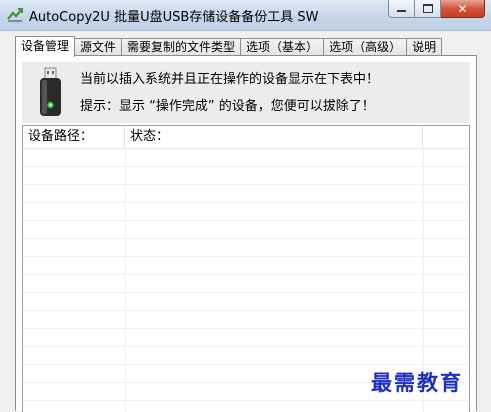 This screenshot has height=412, width=491. What do you see at coordinates (181, 47) in the screenshot?
I see `tab-file-types: 需要复制的文件类型` at bounding box center [181, 47].